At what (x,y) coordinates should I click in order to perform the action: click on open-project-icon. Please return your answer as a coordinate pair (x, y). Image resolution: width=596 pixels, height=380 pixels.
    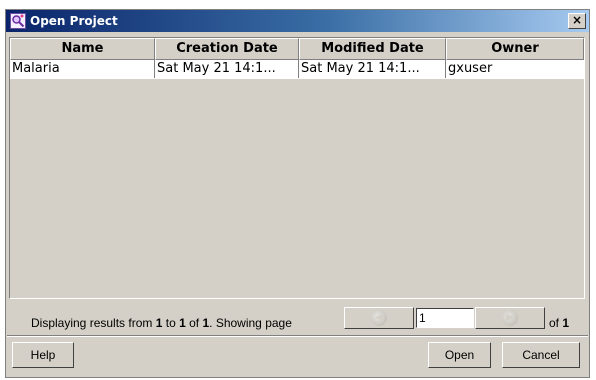
    Looking at the image, I should click on (18, 21).